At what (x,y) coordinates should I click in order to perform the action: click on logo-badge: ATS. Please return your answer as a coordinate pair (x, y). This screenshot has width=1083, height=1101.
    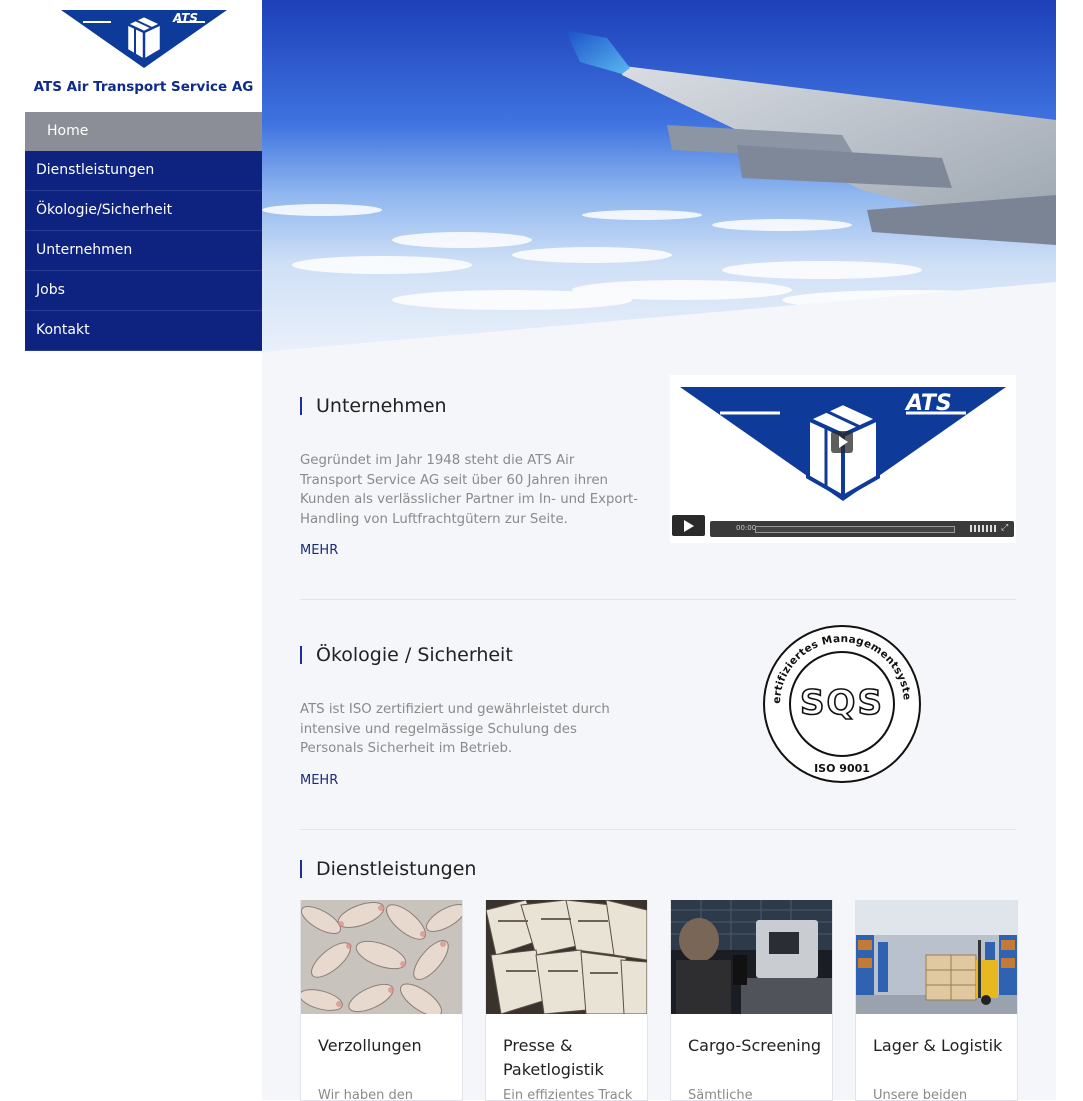
    Looking at the image, I should click on (185, 18).